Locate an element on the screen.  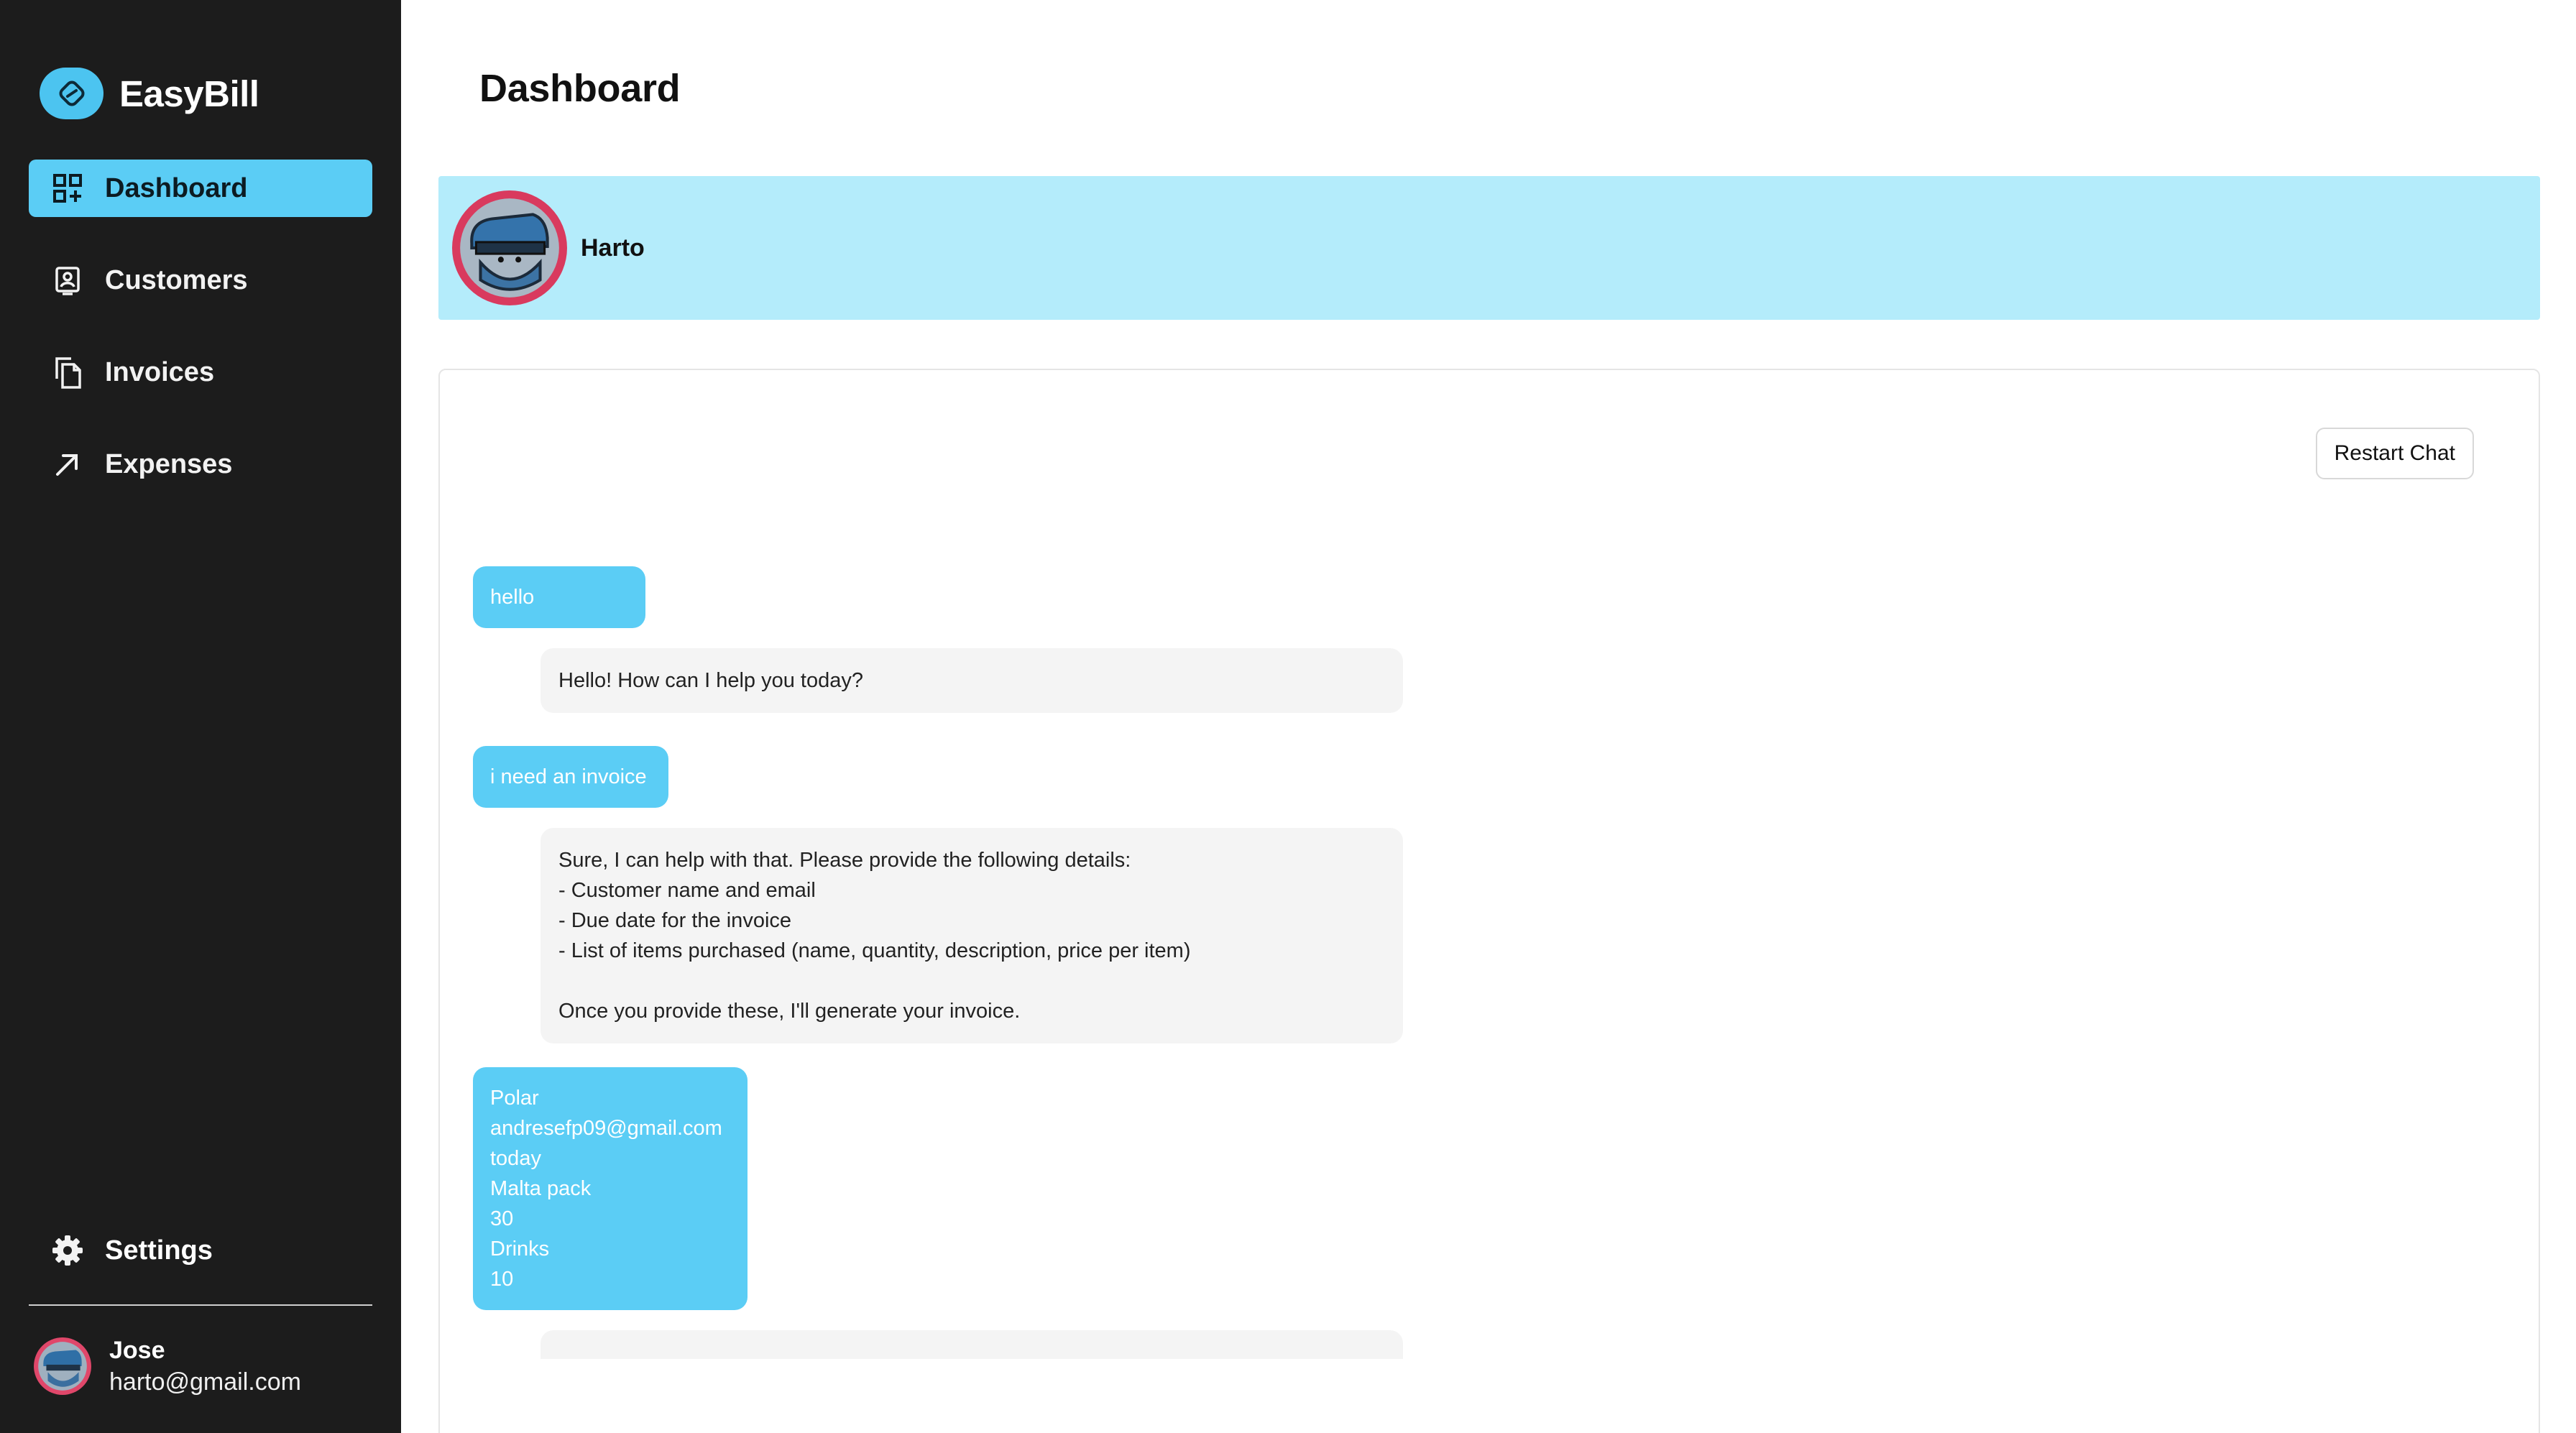
sidebar-item-invoices: Invoices is located at coordinates (200, 372).